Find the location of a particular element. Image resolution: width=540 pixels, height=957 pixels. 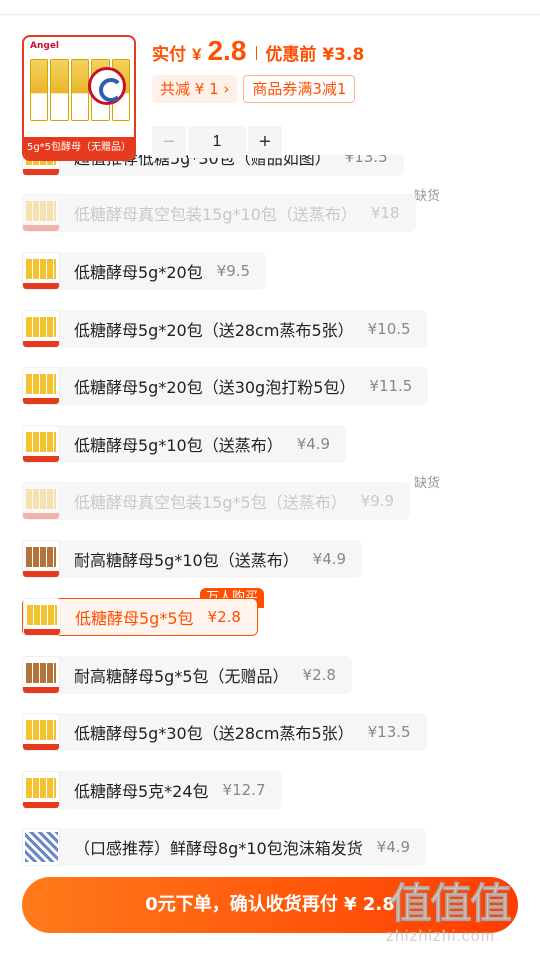

quantity-input: 1 is located at coordinates (217, 142).